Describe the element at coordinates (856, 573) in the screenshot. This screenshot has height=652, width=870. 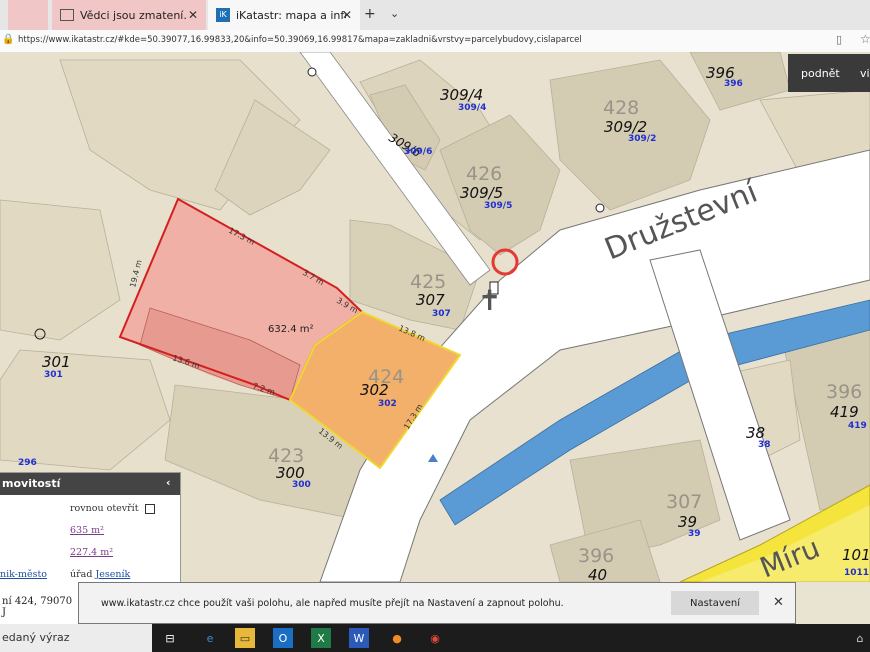
I see `parcel-subnumber: 1011` at that location.